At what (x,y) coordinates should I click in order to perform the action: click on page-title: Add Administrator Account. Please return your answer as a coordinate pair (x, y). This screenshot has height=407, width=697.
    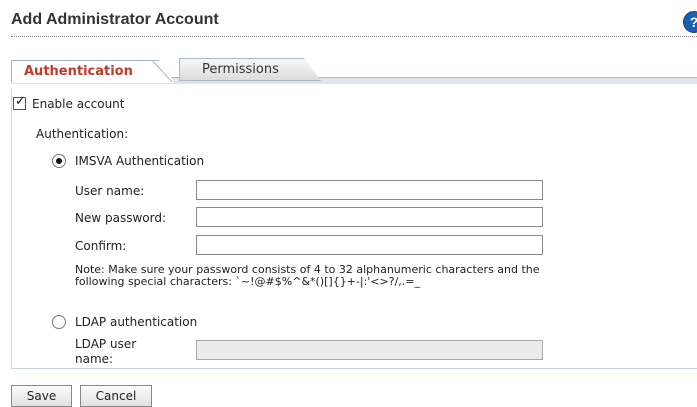
    Looking at the image, I should click on (115, 19).